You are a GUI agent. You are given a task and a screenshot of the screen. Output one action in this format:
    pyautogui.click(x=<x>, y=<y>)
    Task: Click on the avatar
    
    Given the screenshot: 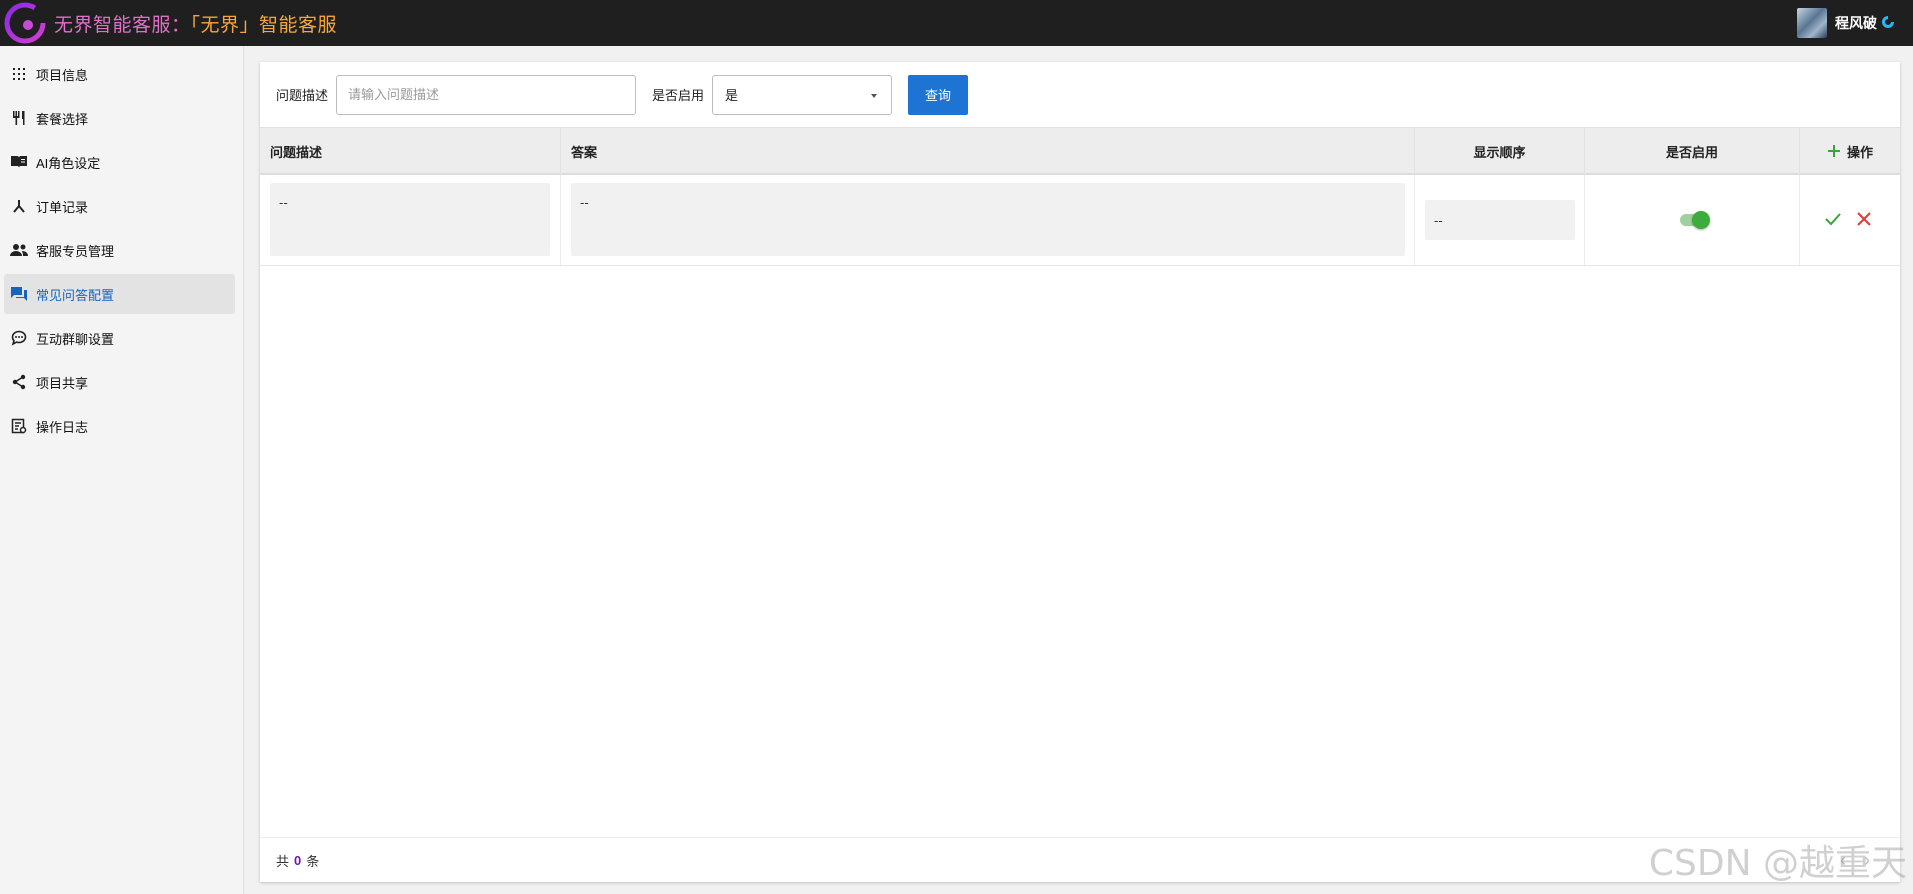 What is the action you would take?
    pyautogui.click(x=1812, y=23)
    